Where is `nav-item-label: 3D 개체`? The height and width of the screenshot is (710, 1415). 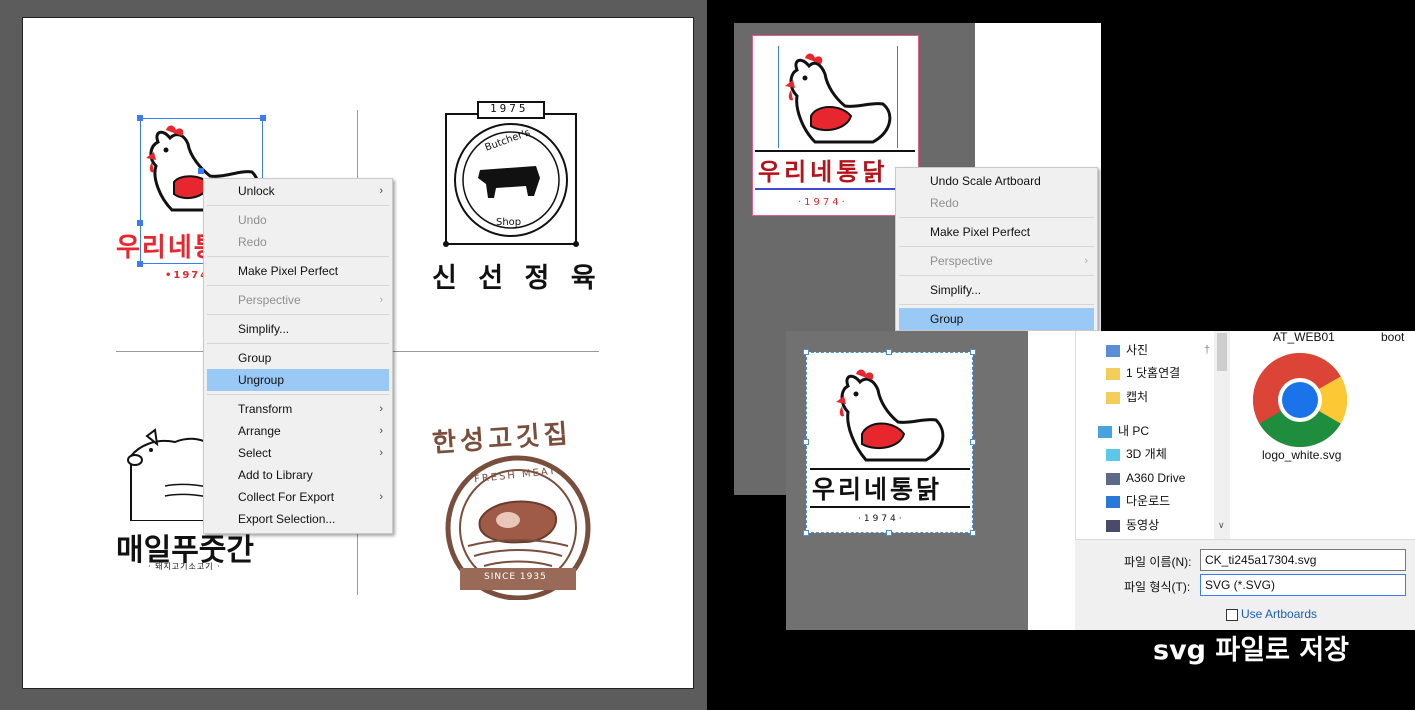
nav-item-label: 3D 개체 is located at coordinates (1146, 454).